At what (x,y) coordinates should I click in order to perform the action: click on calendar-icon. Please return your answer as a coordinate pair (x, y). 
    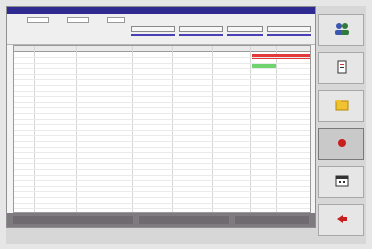
    Looking at the image, I should click on (342, 181).